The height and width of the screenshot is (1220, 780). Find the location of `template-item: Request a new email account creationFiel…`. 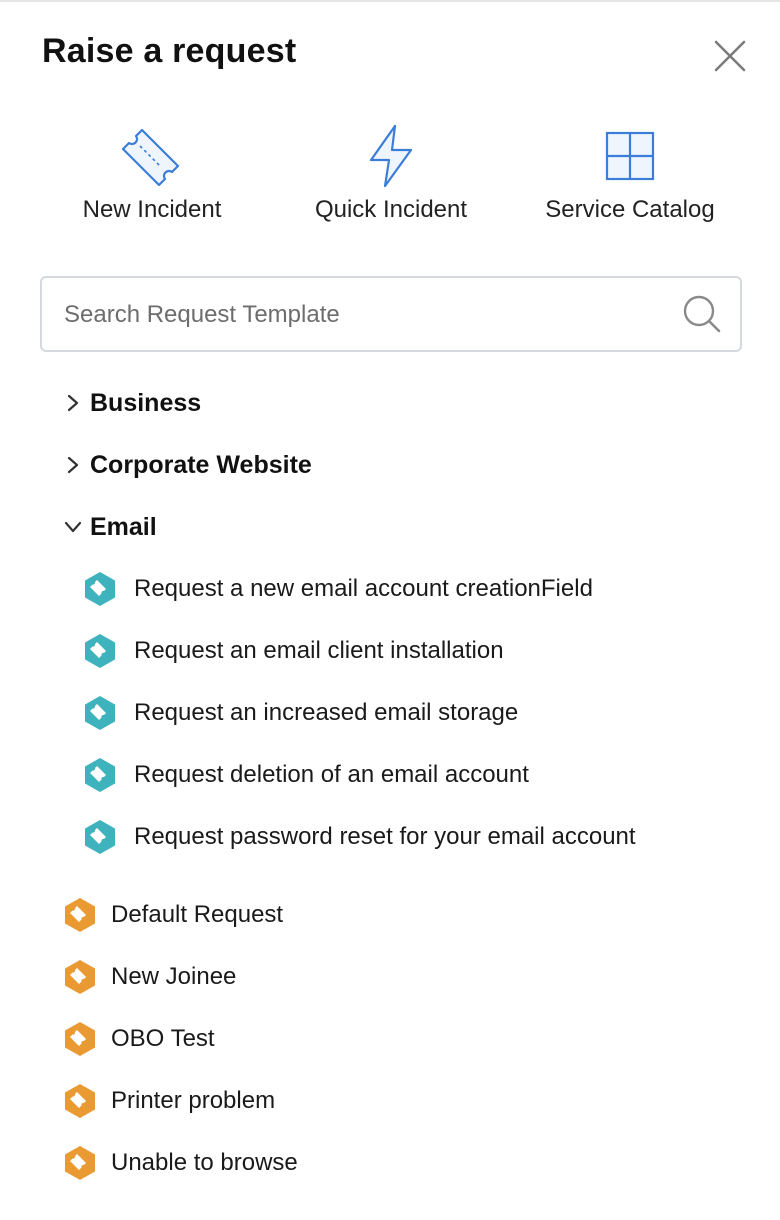

template-item: Request a new email account creationFiel… is located at coordinates (337, 589).